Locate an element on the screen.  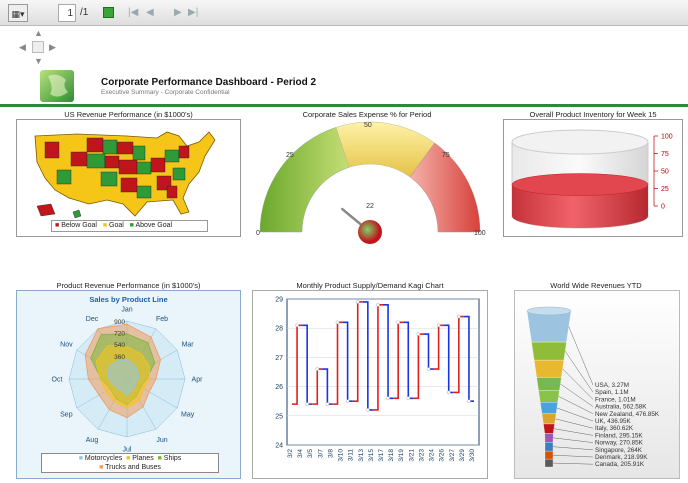
last-page-icon: ▶| is located at coordinates (193, 13).